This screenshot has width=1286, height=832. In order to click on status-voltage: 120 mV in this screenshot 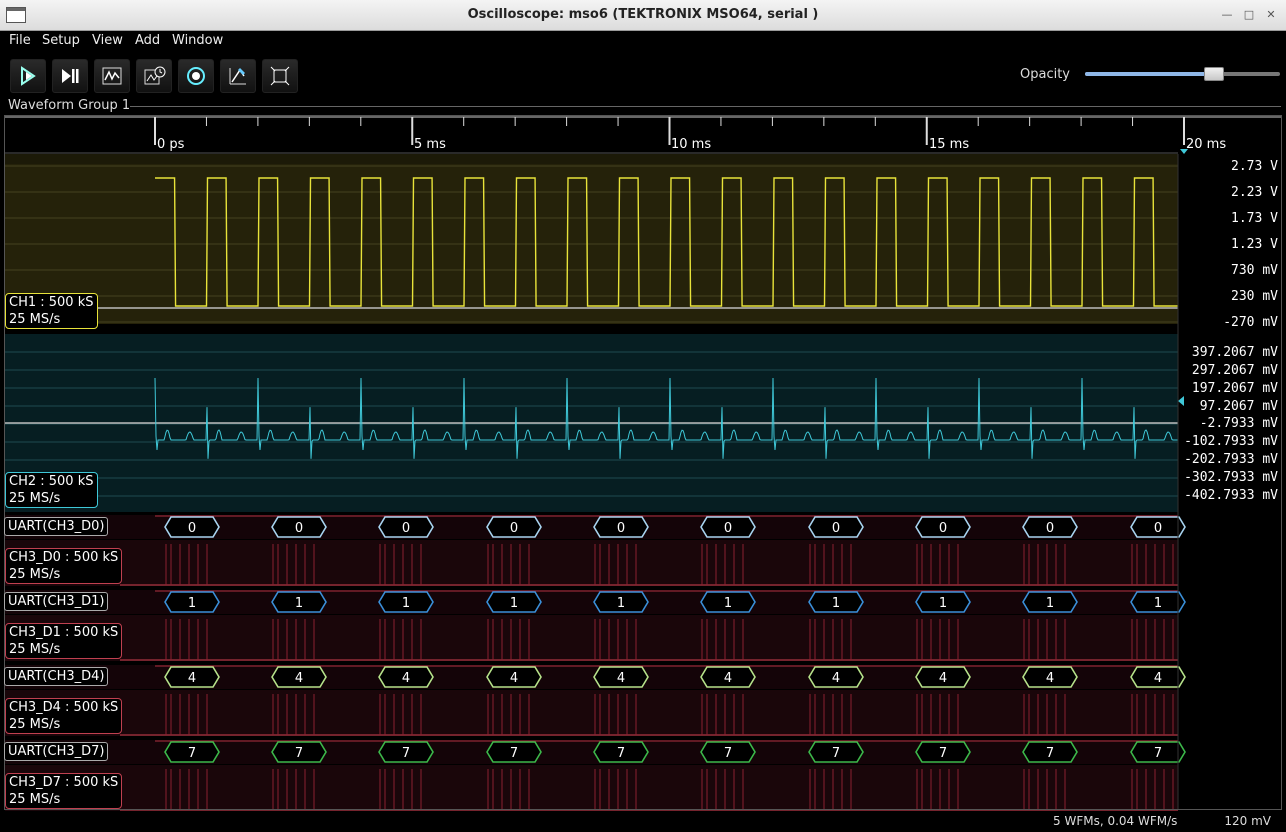, I will do `click(1247, 821)`.